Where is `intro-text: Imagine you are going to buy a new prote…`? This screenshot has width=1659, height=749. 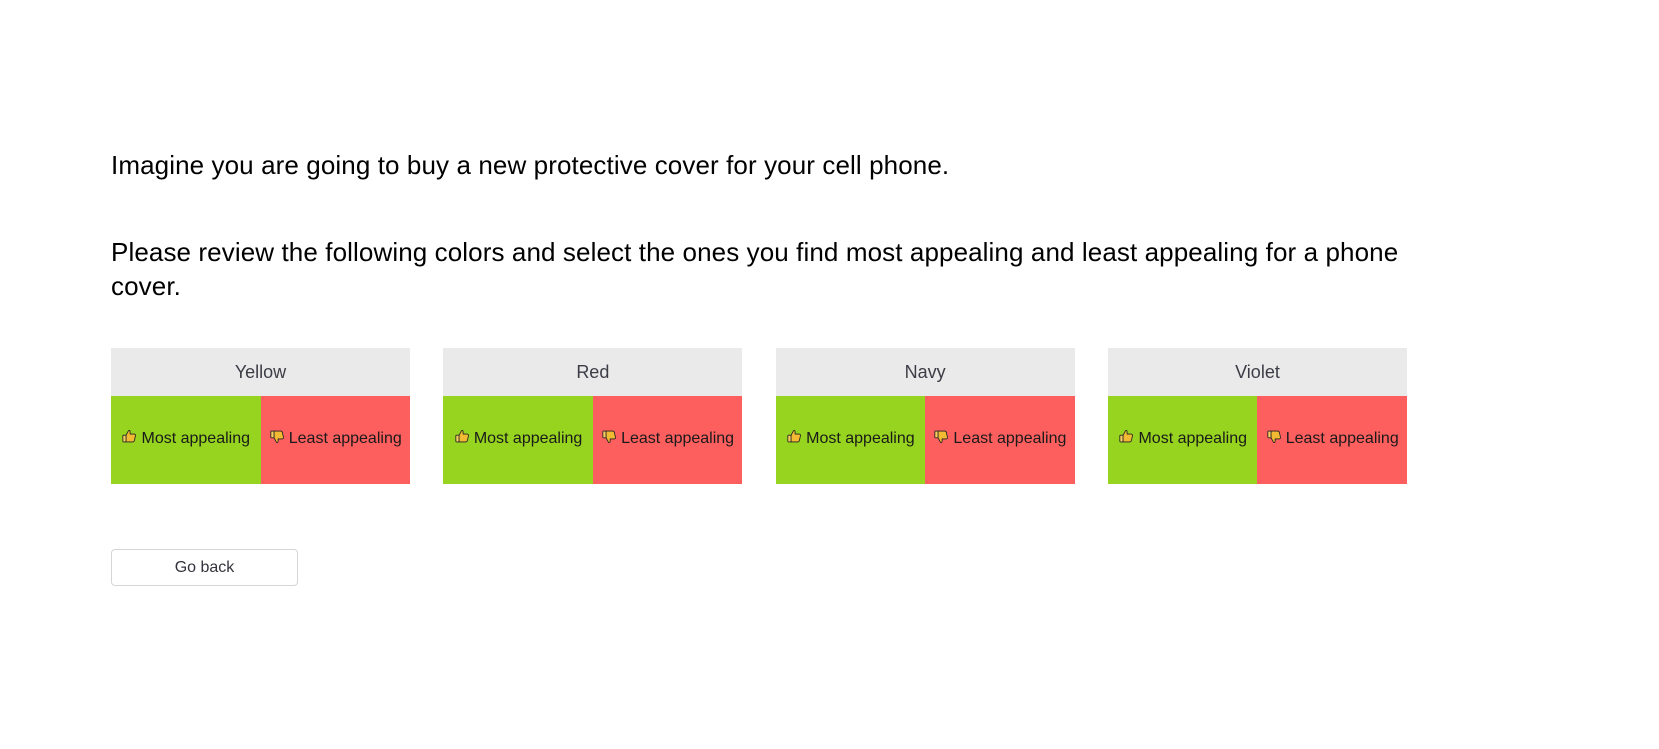
intro-text: Imagine you are going to buy a new prote… is located at coordinates (530, 165).